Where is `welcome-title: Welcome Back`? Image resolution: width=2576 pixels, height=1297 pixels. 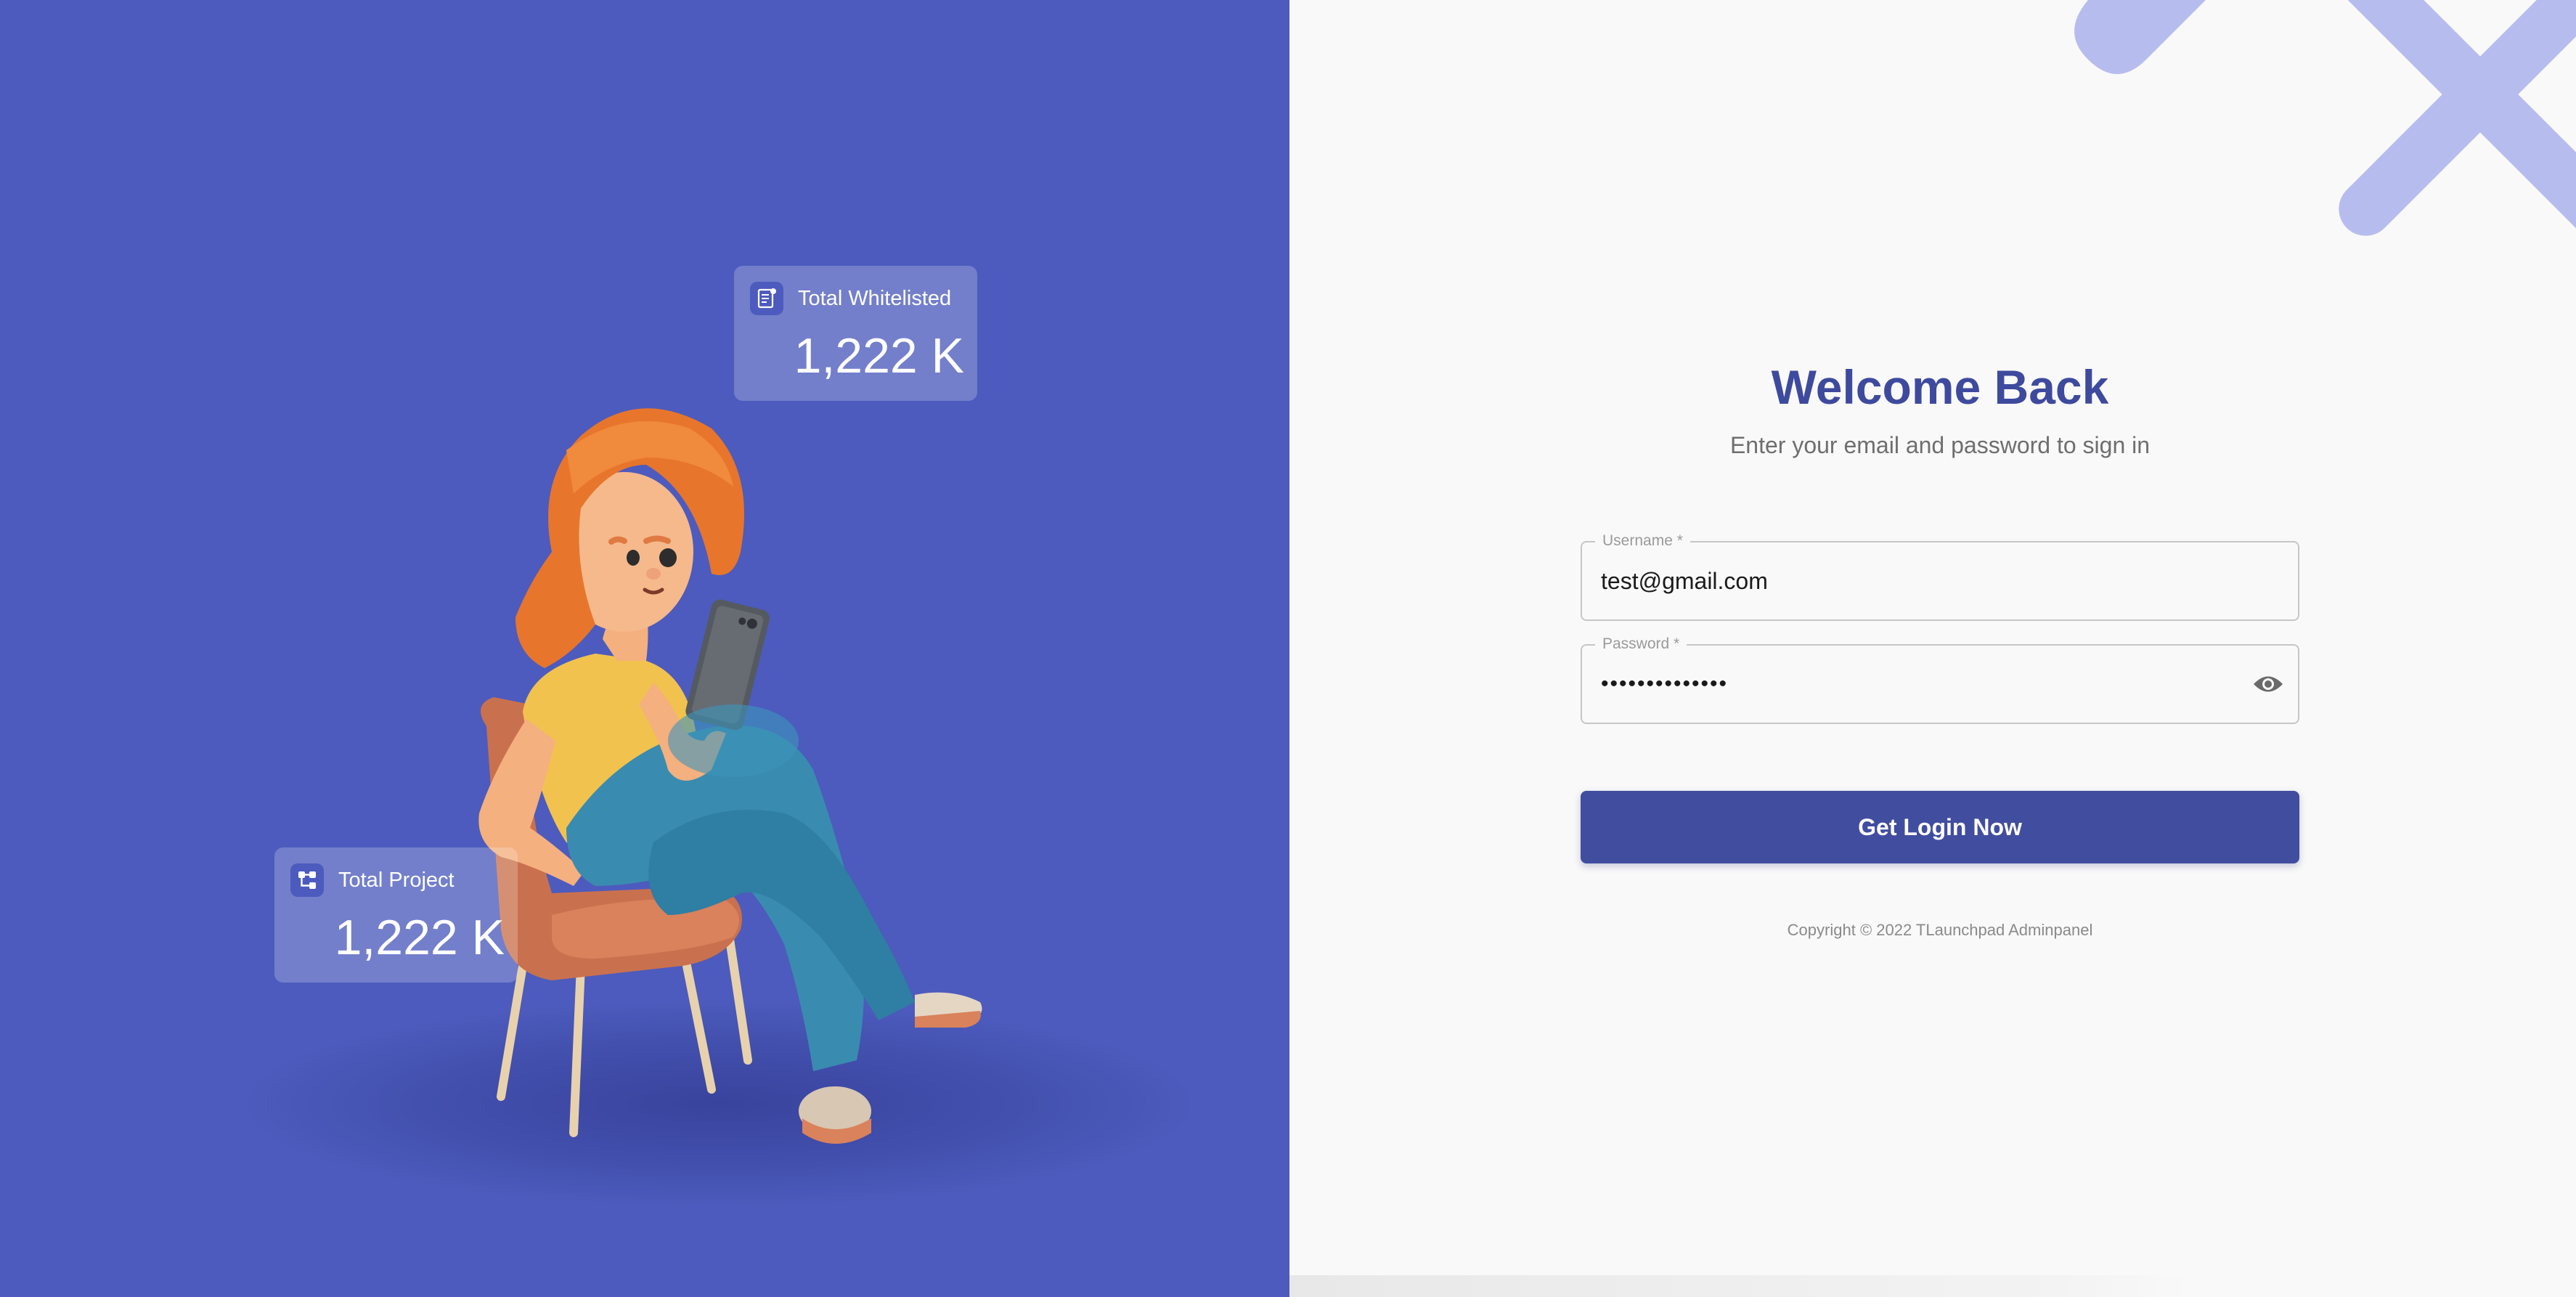
welcome-title: Welcome Back is located at coordinates (1940, 387).